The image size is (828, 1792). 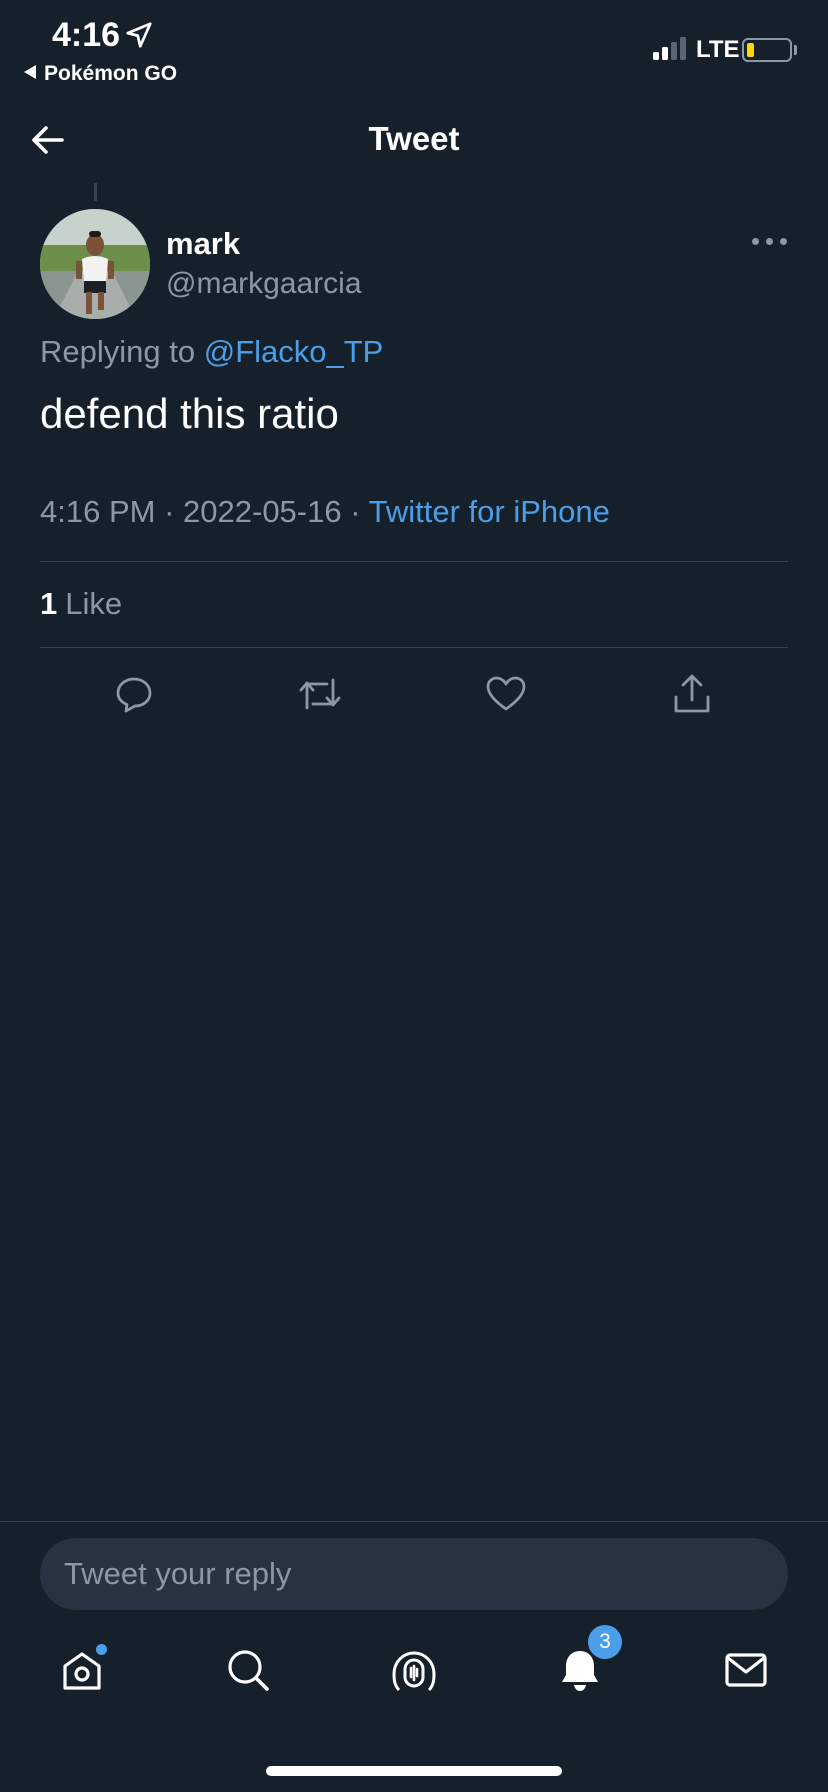 I want to click on reply-button, so click(x=134, y=694).